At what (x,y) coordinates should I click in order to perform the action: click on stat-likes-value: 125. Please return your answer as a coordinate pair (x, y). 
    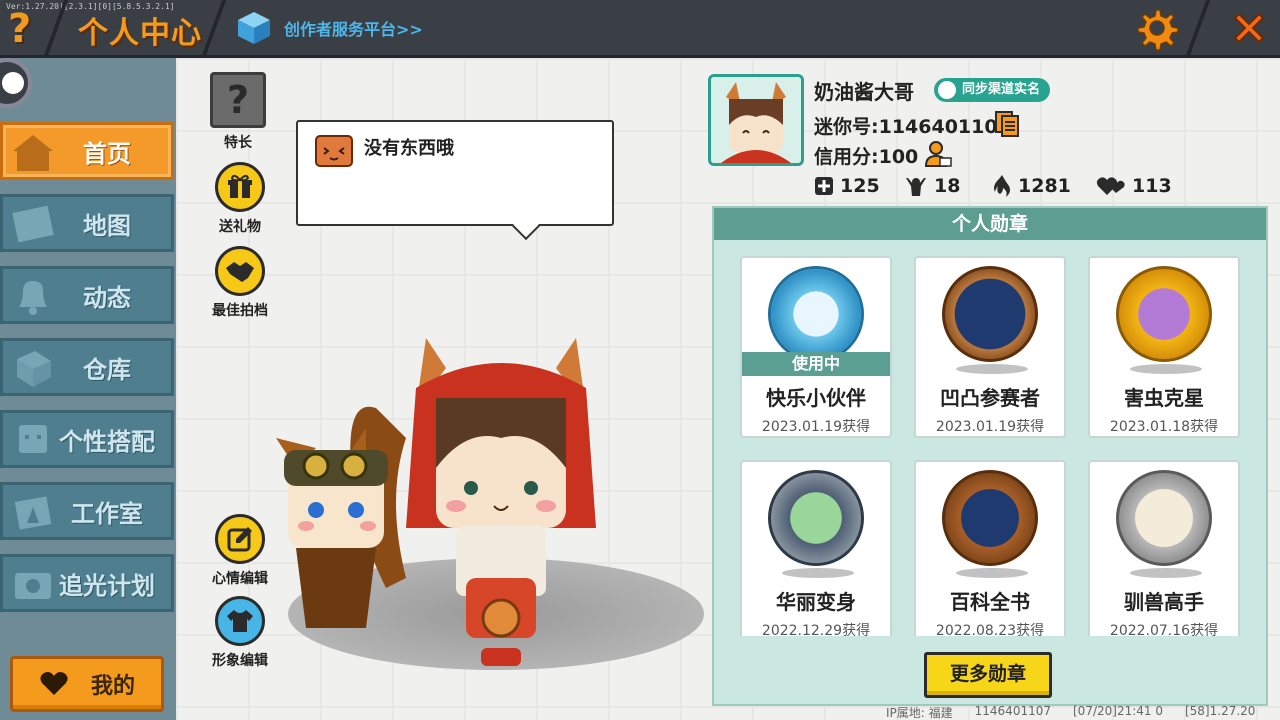
    Looking at the image, I should click on (860, 186).